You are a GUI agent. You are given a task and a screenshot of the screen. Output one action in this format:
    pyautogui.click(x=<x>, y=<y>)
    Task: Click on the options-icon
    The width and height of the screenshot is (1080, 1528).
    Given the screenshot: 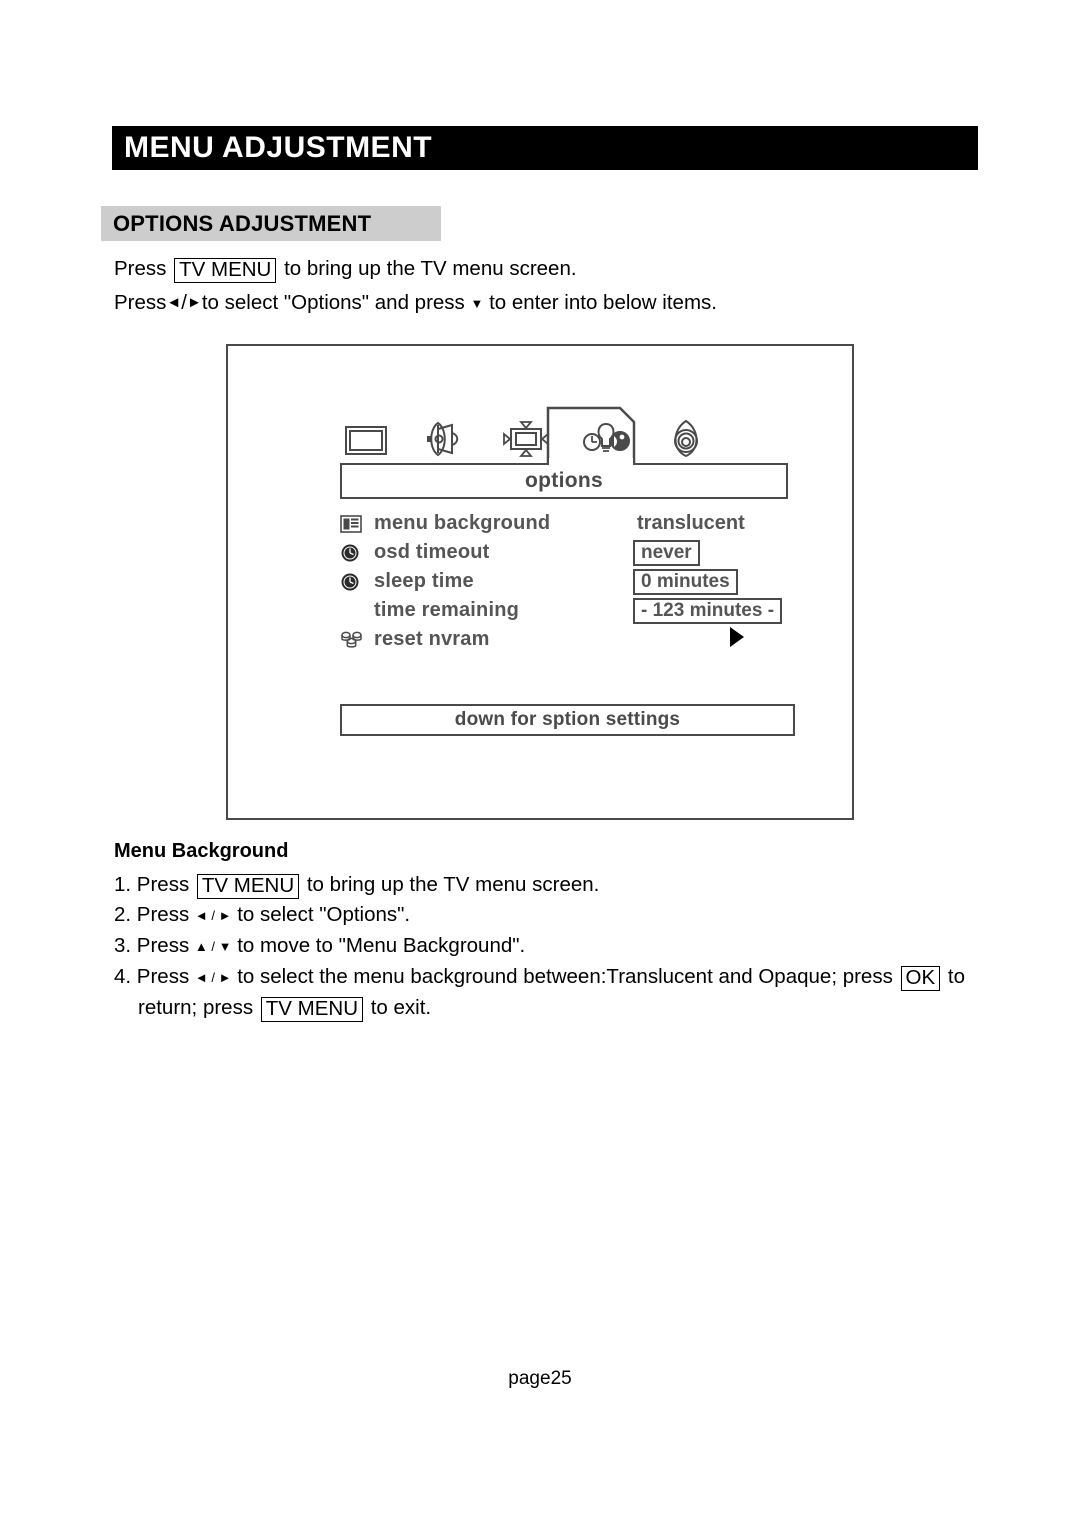 What is the action you would take?
    pyautogui.click(x=606, y=439)
    